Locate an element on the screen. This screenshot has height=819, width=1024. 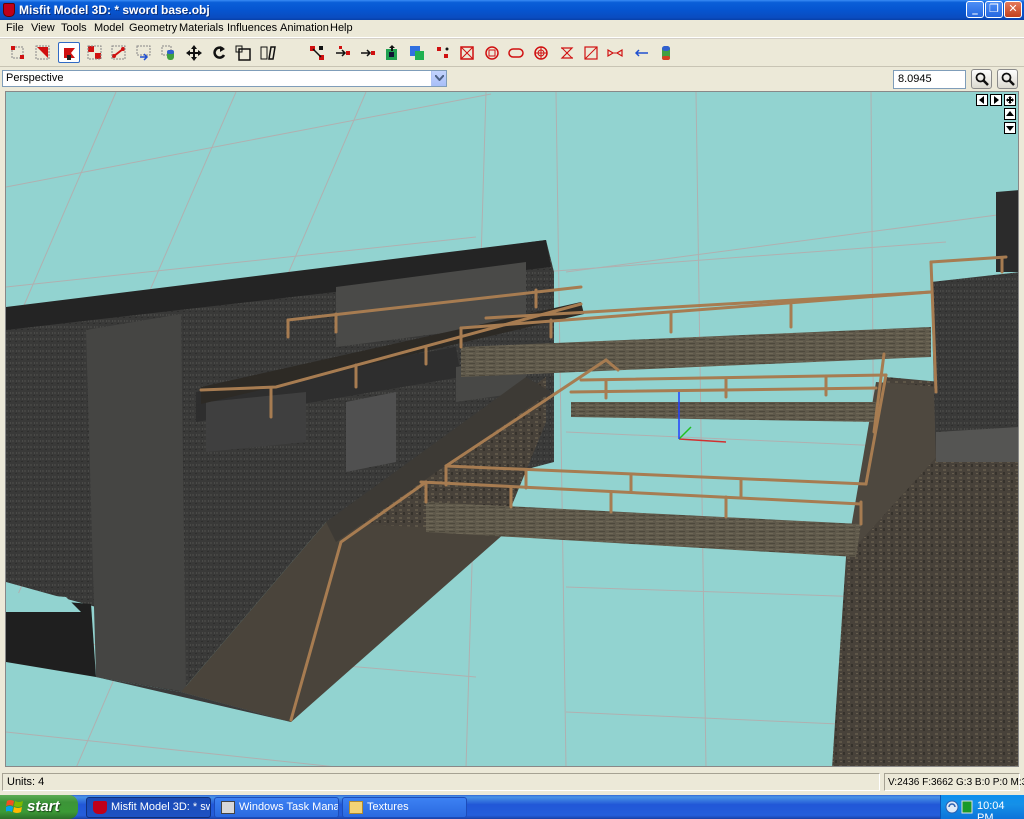
projection-value: Perspective is located at coordinates (35, 78).